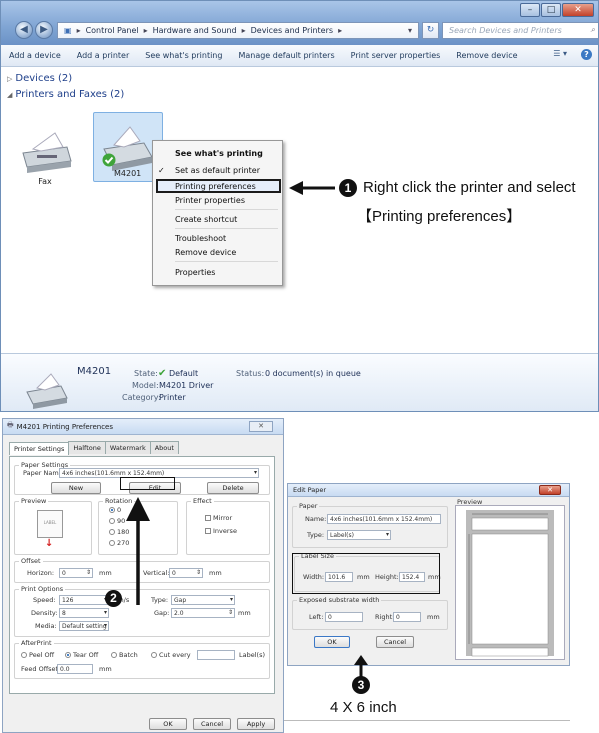  What do you see at coordinates (117, 521) in the screenshot?
I see `rotation-90-radio: 90` at bounding box center [117, 521].